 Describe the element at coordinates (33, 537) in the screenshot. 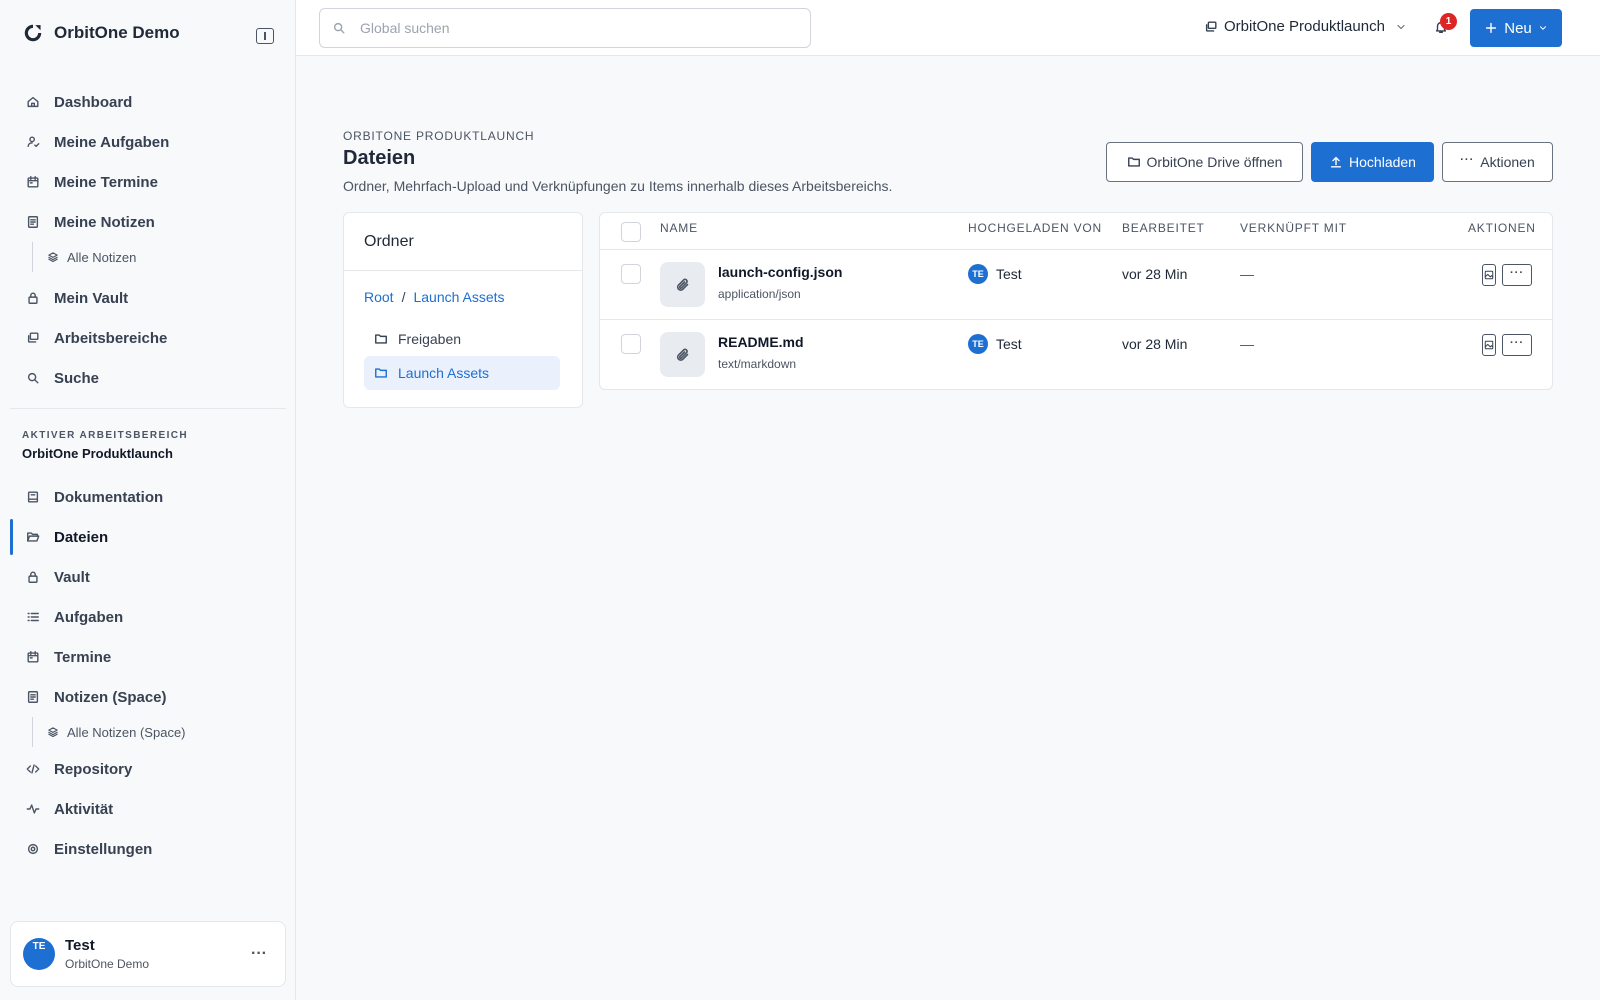

I see `folder-open-icon` at that location.